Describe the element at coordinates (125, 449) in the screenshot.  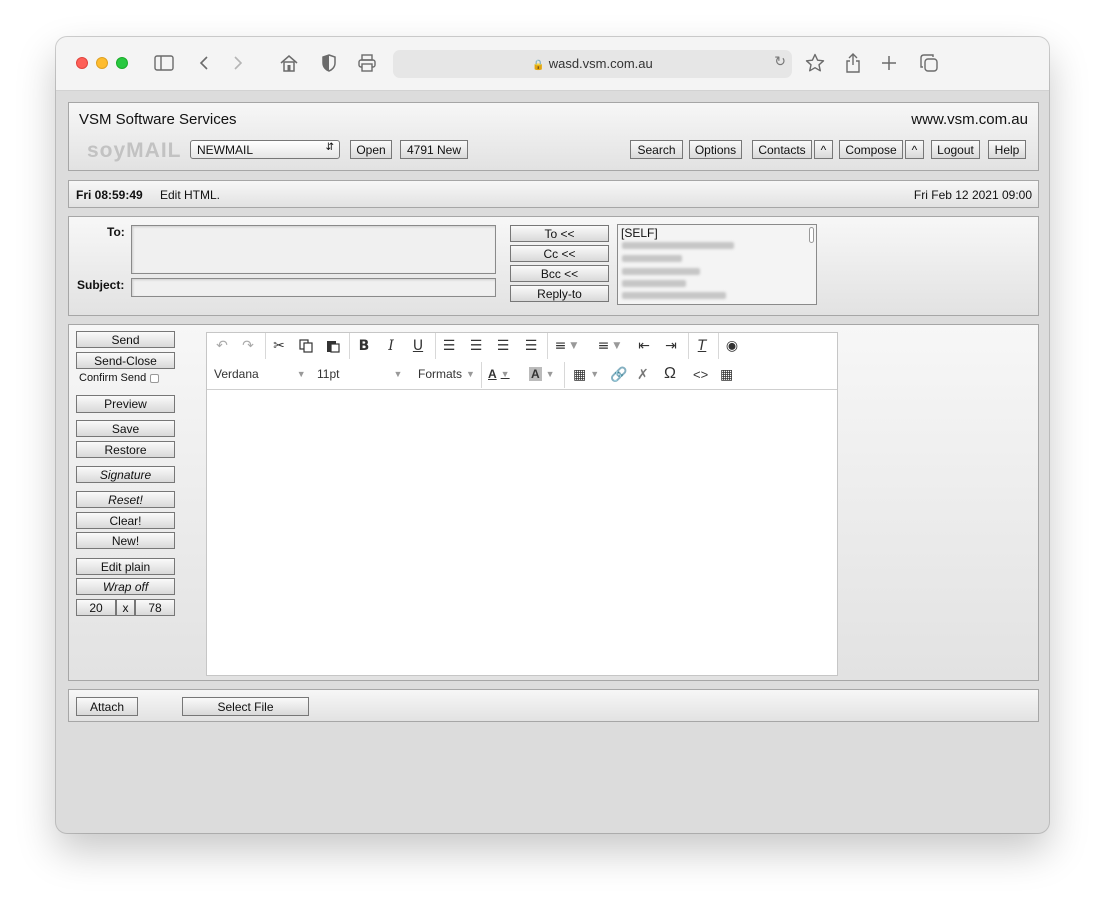
I see `restore-button: Restore` at that location.